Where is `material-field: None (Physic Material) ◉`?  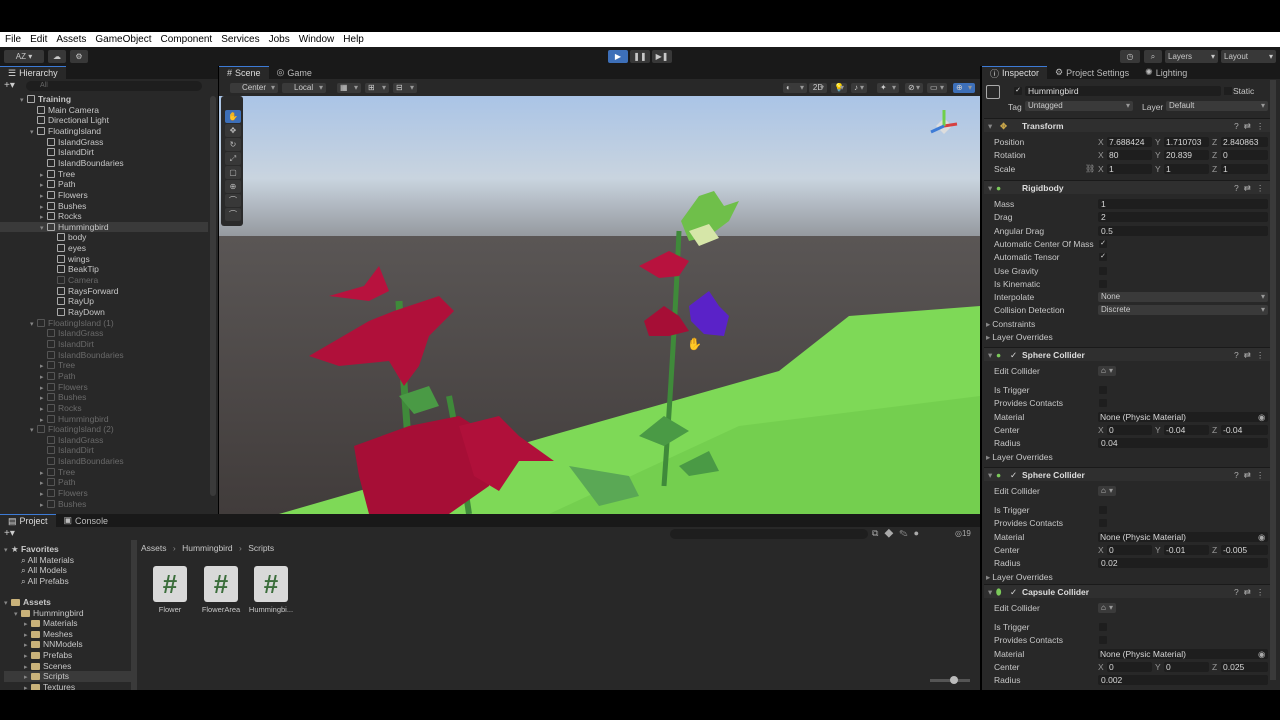 material-field: None (Physic Material) ◉ is located at coordinates (1183, 654).